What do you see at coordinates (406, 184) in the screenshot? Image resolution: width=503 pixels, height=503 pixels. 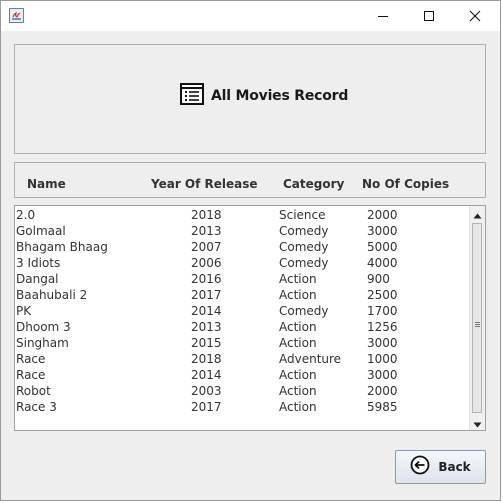 I see `column-header-copies: No Of Copies` at bounding box center [406, 184].